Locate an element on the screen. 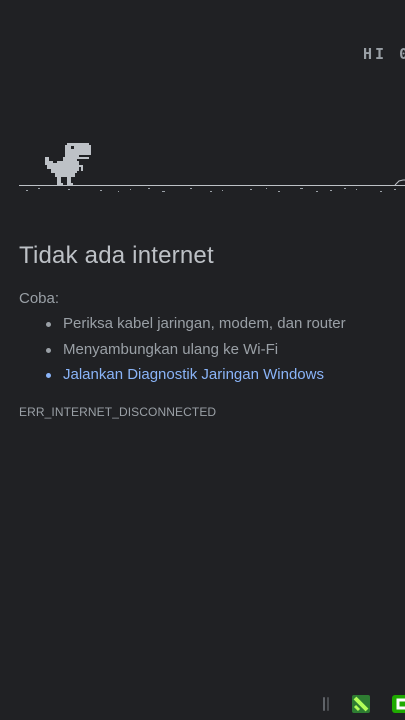 The image size is (405, 720). suggestion-reconnect-wifi: Menyambungkan ulang ke Wi-Fi is located at coordinates (221, 350).